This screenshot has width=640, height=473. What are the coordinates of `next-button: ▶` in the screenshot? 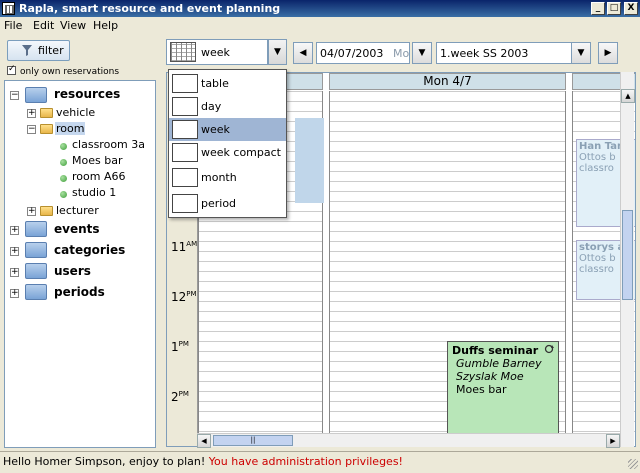 It's located at (608, 53).